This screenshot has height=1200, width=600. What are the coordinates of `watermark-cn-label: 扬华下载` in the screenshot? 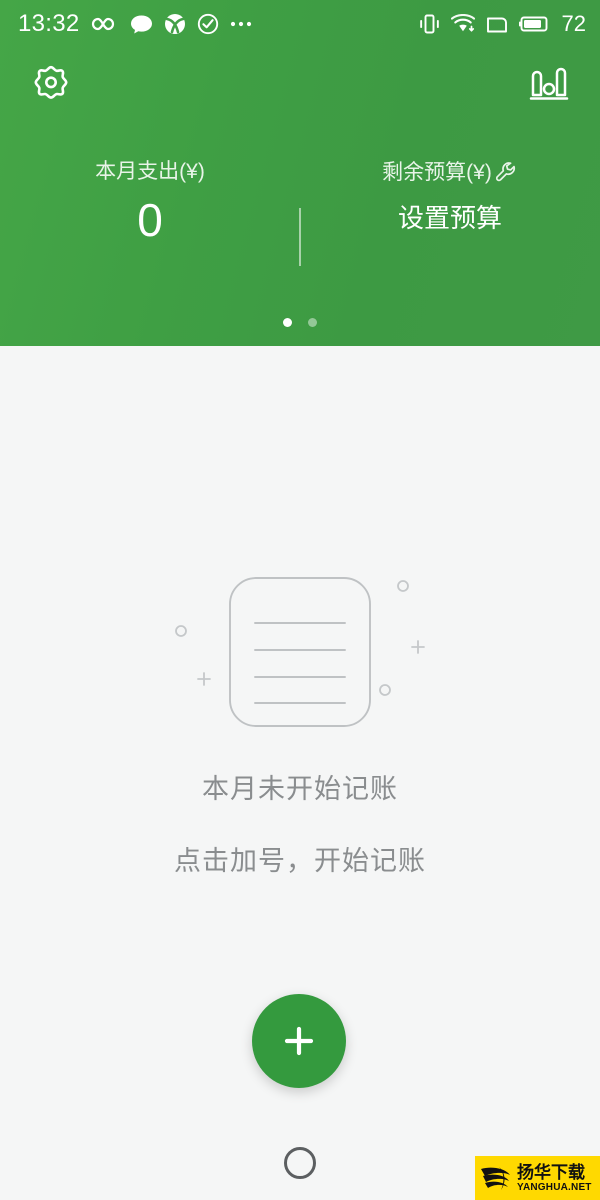 It's located at (551, 1172).